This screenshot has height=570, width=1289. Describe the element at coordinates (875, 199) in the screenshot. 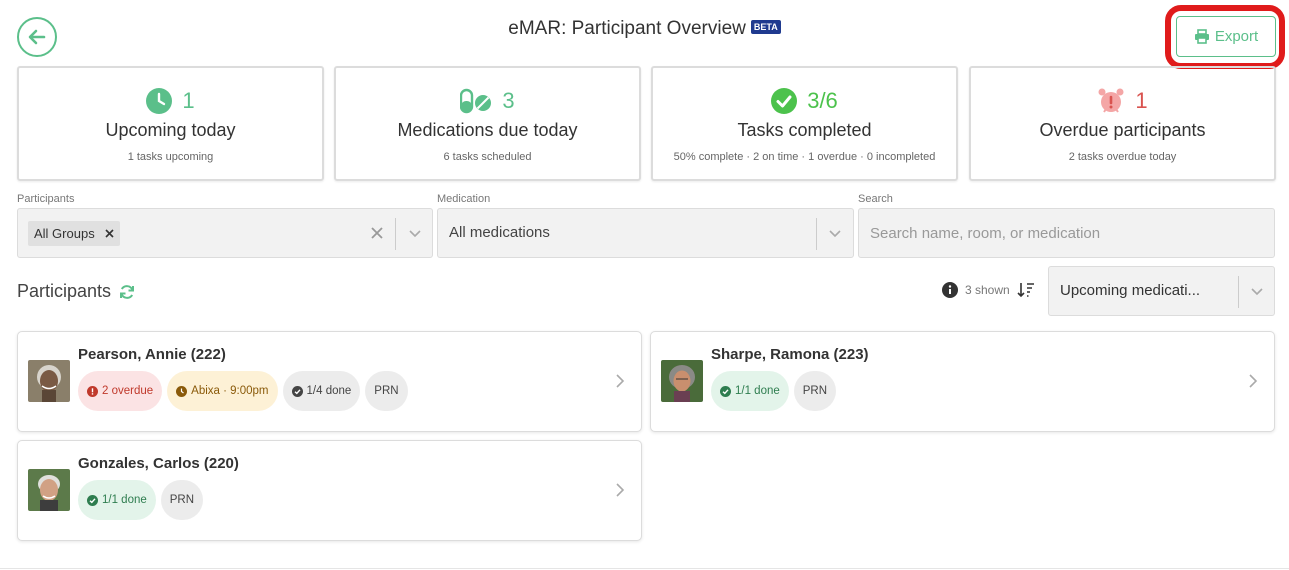

I see `search-label: Search` at that location.